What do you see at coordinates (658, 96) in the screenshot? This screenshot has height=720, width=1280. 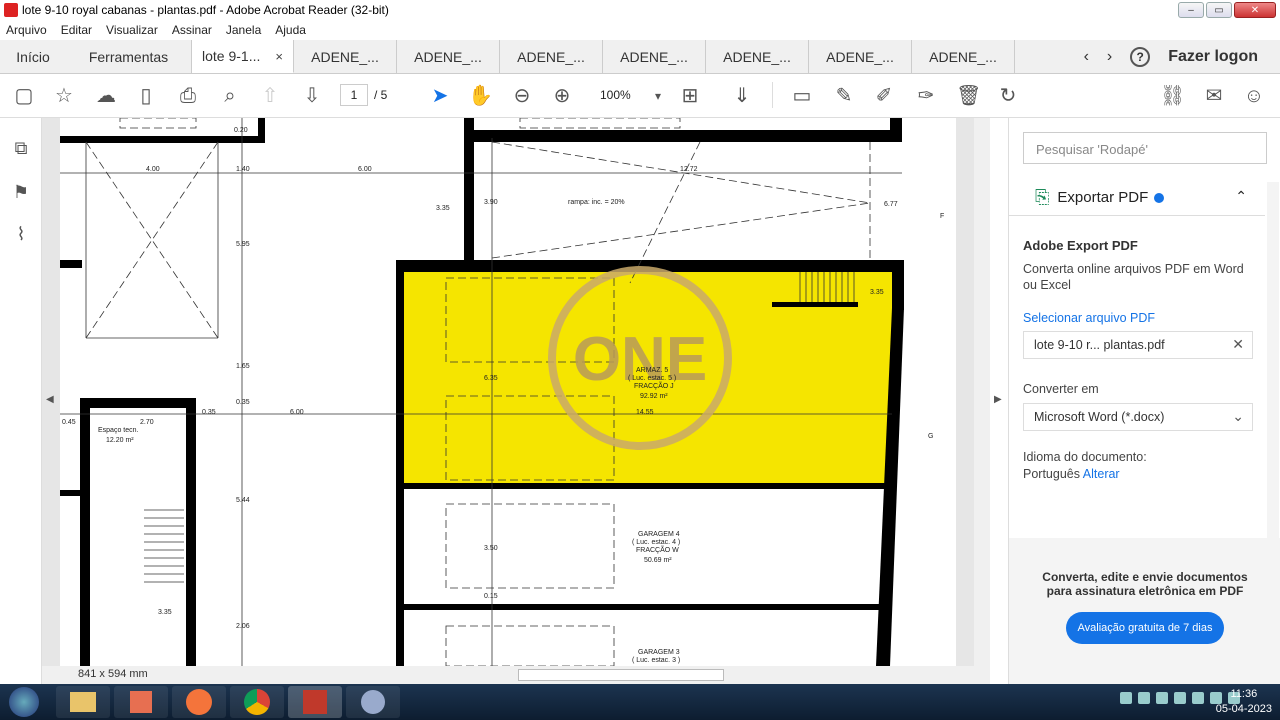 I see `zoom-dropdown-icon: ▾` at bounding box center [658, 96].